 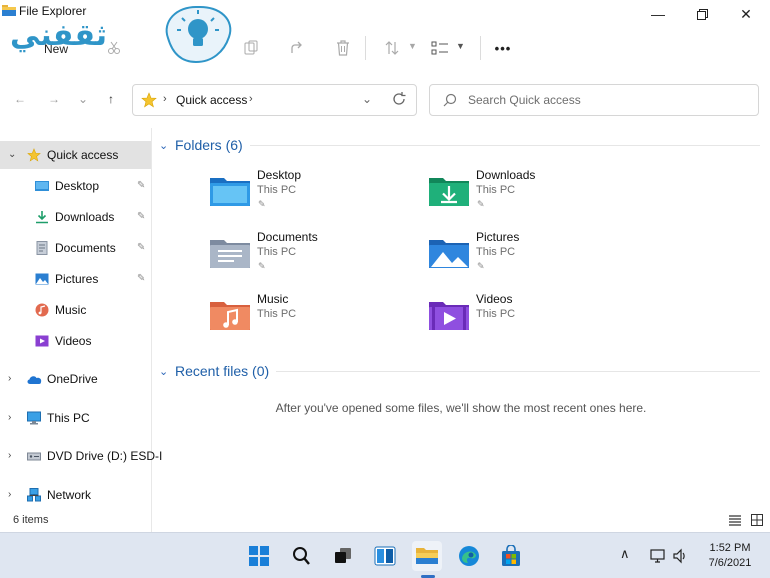 What do you see at coordinates (259, 556) in the screenshot?
I see `start-icon` at bounding box center [259, 556].